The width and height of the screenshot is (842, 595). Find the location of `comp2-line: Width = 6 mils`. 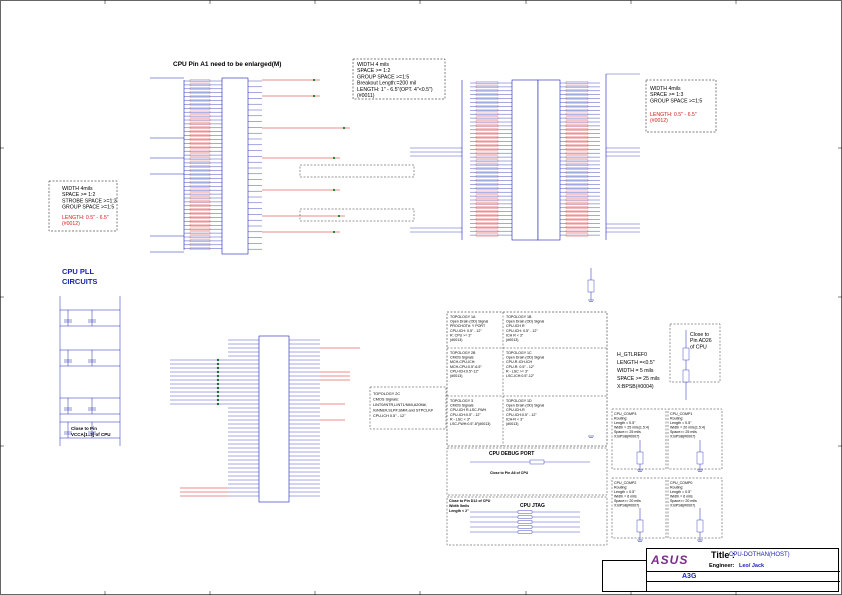

comp2-line: Width = 6 mils is located at coordinates (625, 497).